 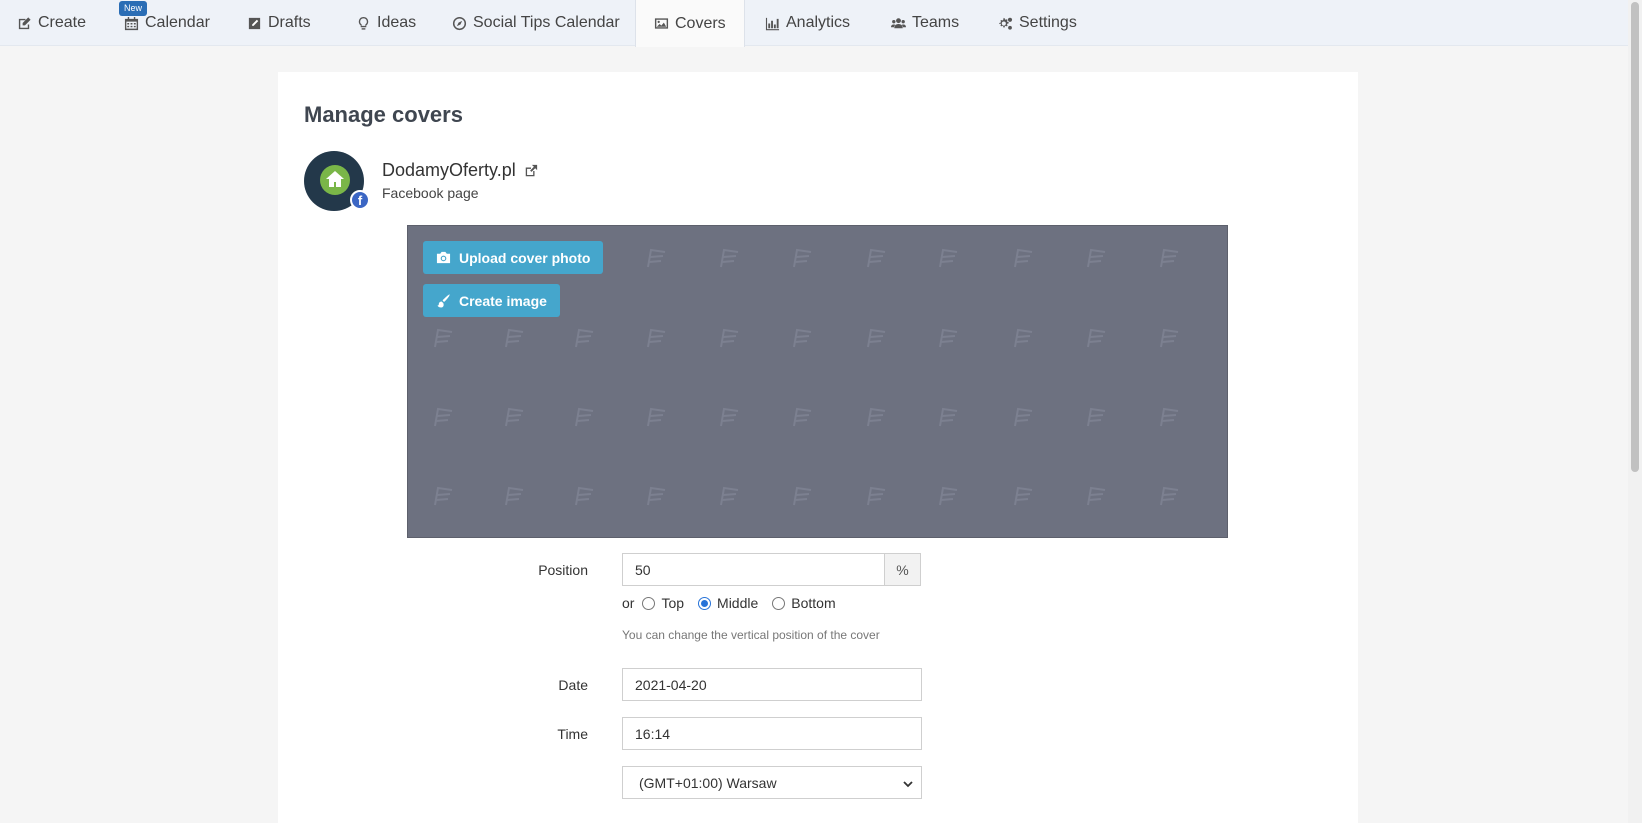 I want to click on nav-item-calendar: Calendar, so click(x=167, y=23).